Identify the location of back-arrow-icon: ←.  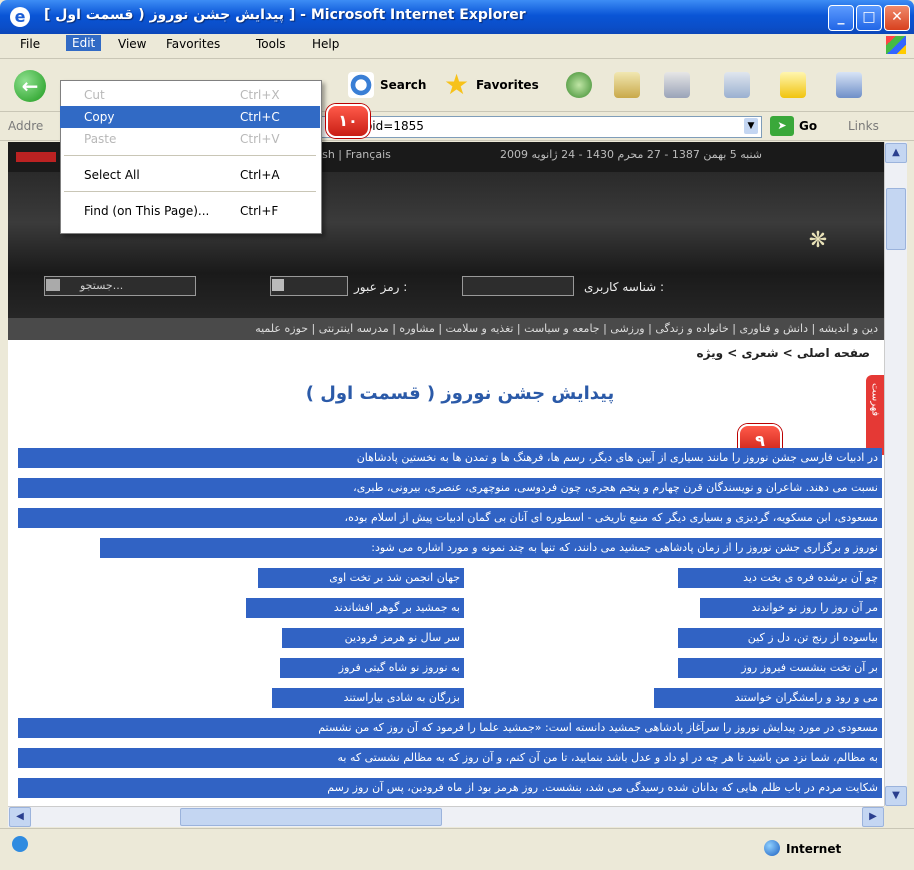
(30, 86).